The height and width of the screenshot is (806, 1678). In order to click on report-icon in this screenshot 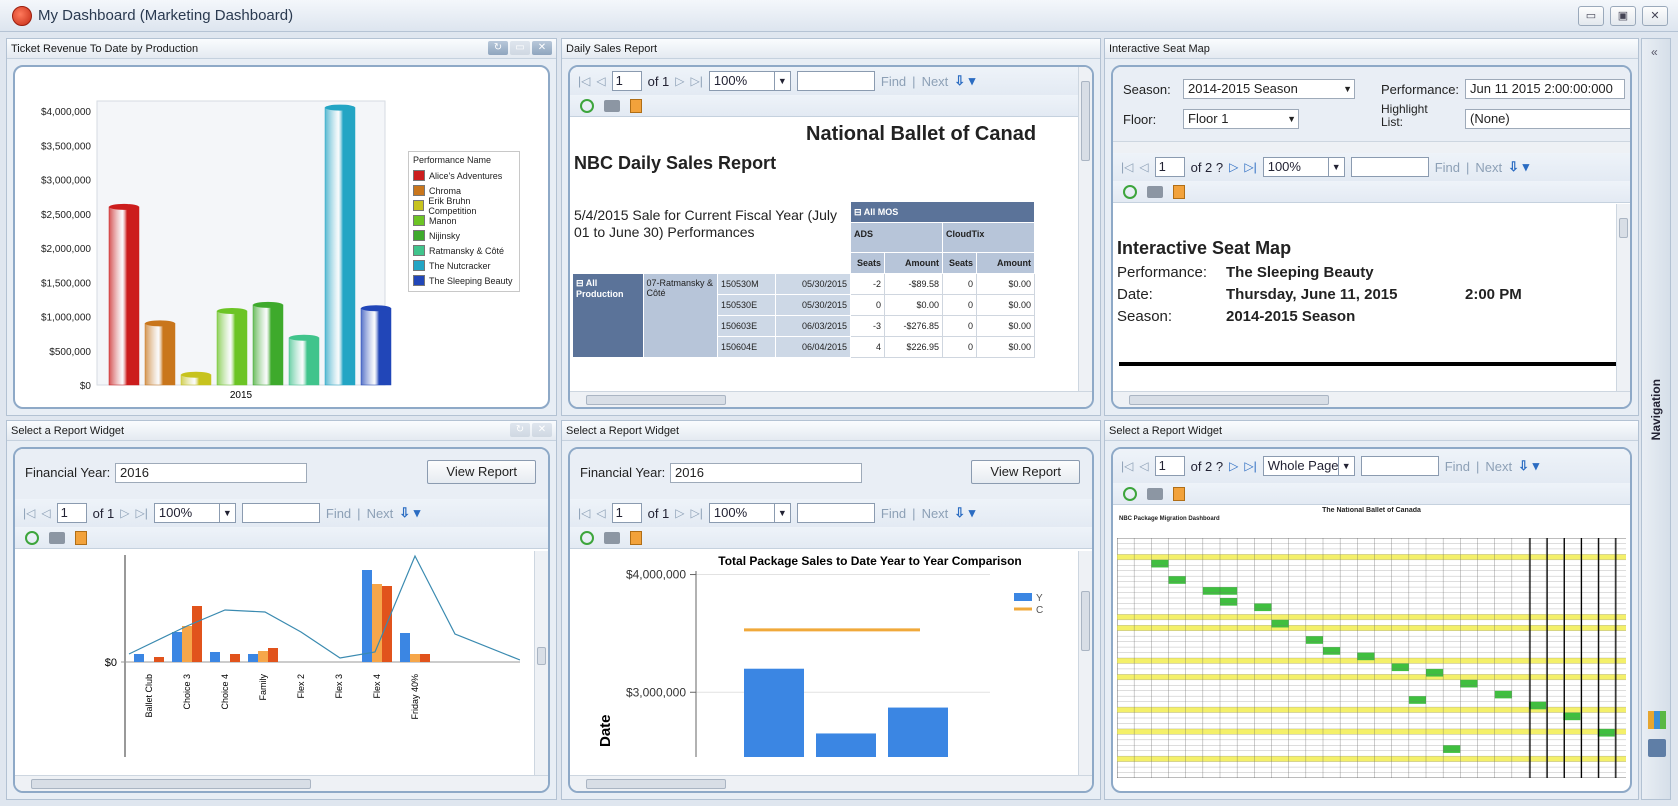, I will do `click(1657, 720)`.